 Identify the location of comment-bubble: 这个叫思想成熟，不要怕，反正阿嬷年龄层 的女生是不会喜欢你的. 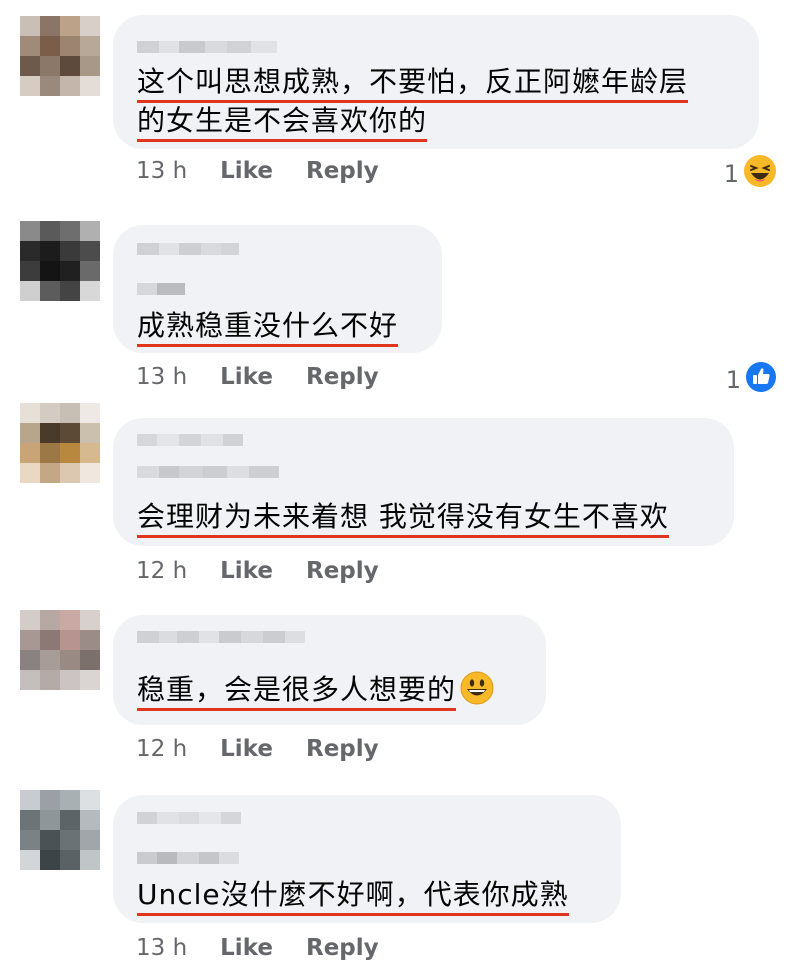
(436, 82).